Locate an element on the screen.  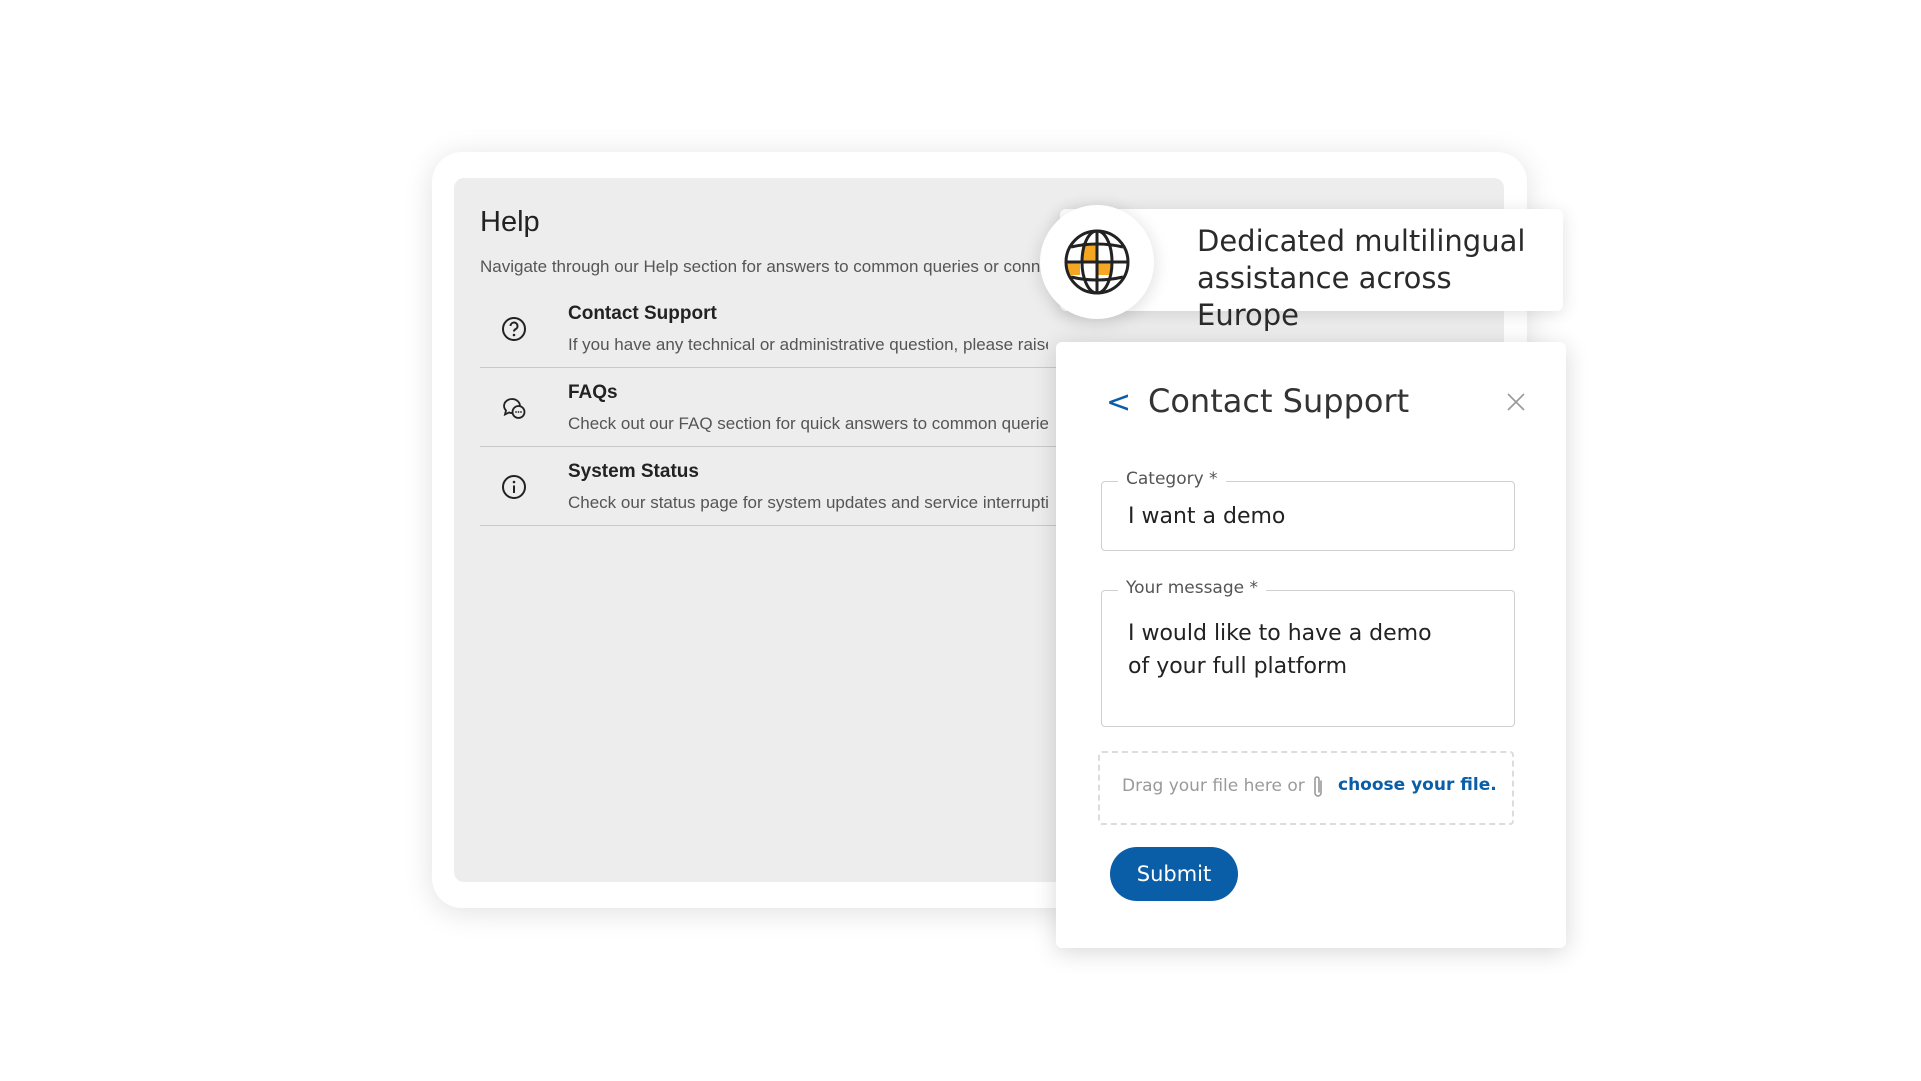
message-line-2: of your full platform is located at coordinates (1238, 666).